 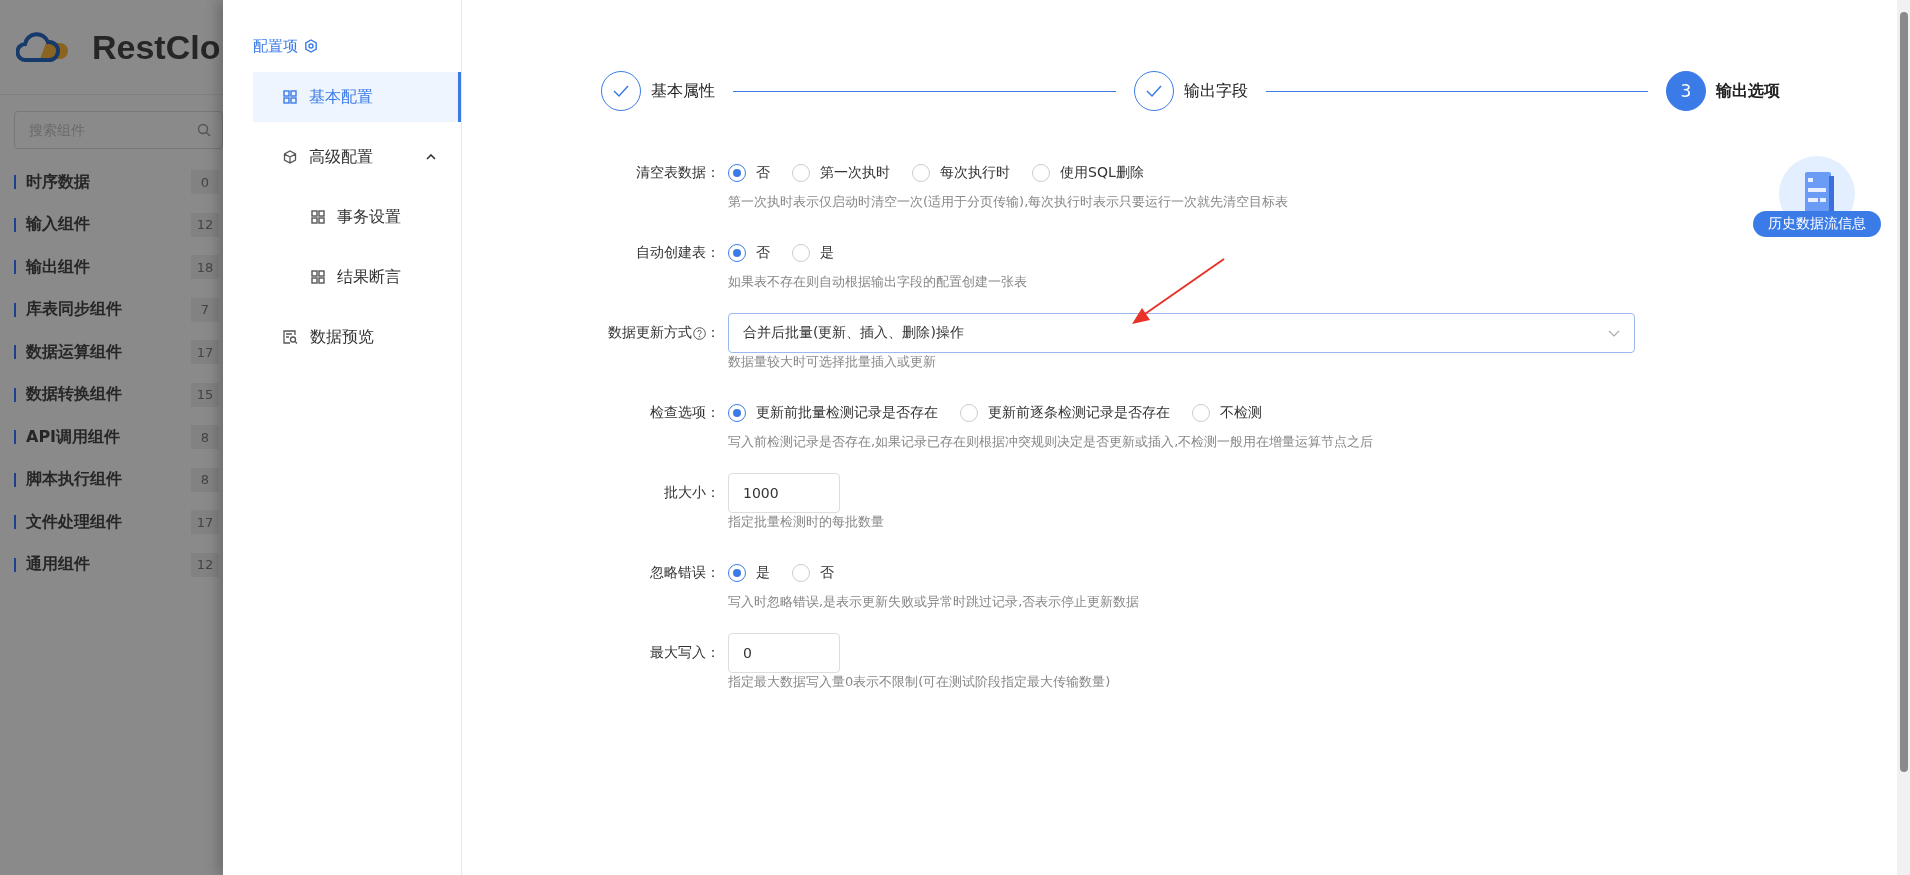 What do you see at coordinates (678, 653) in the screenshot?
I see `field-label: 最大写入` at bounding box center [678, 653].